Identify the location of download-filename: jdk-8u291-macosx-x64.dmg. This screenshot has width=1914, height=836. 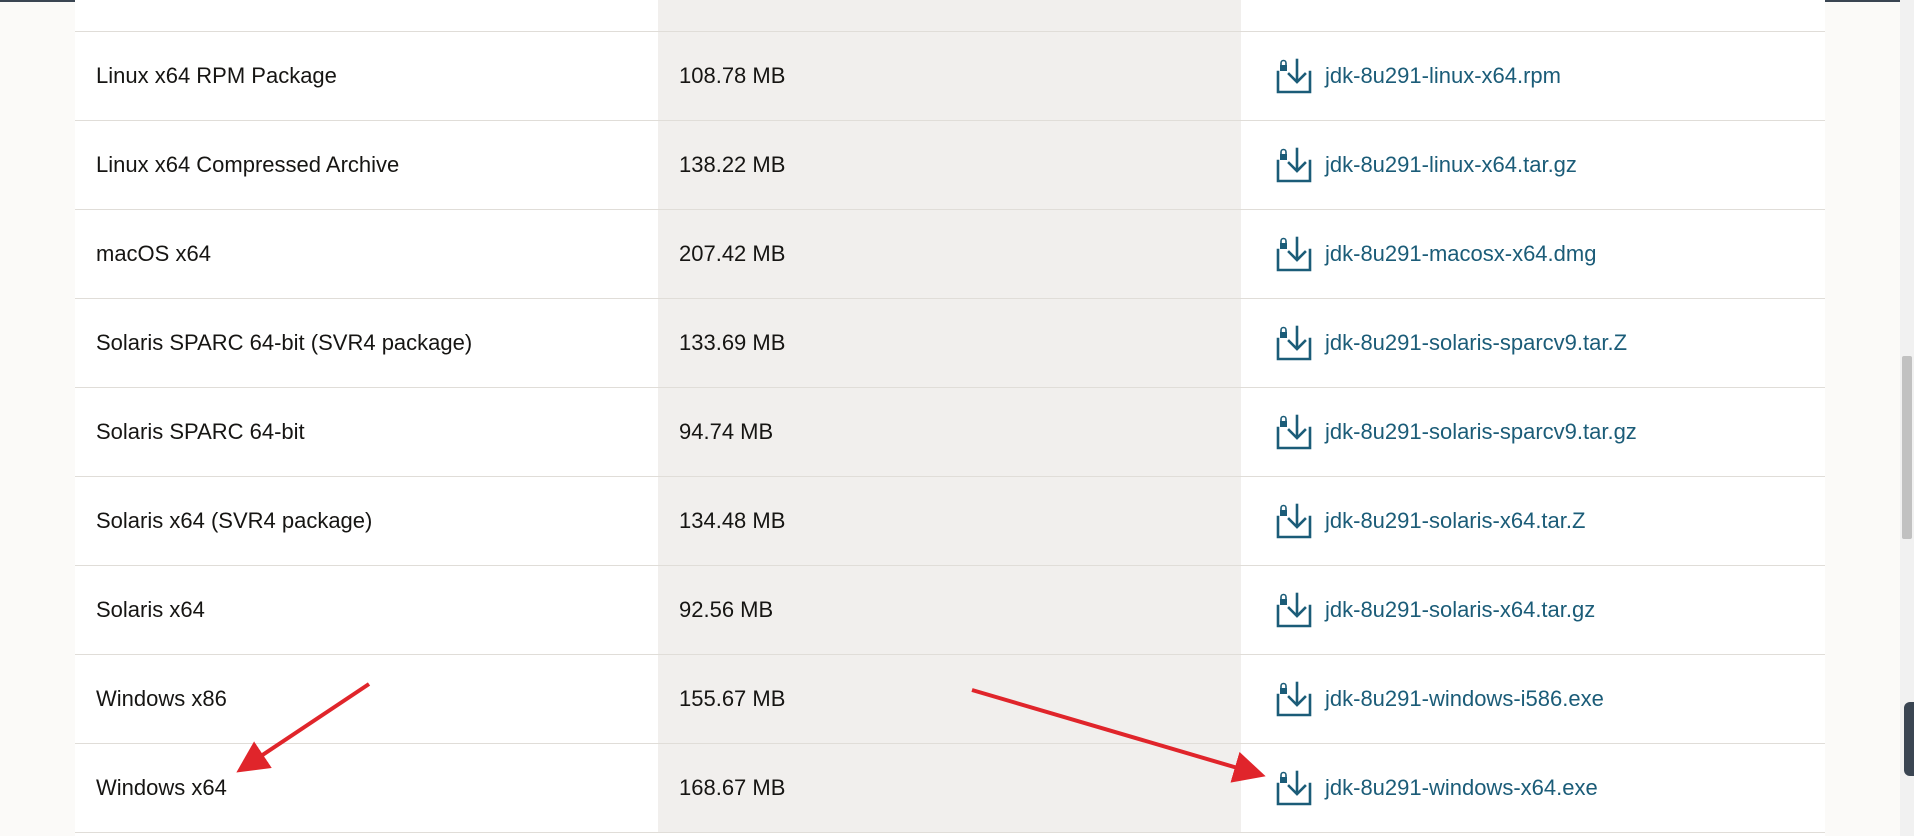
(1460, 254).